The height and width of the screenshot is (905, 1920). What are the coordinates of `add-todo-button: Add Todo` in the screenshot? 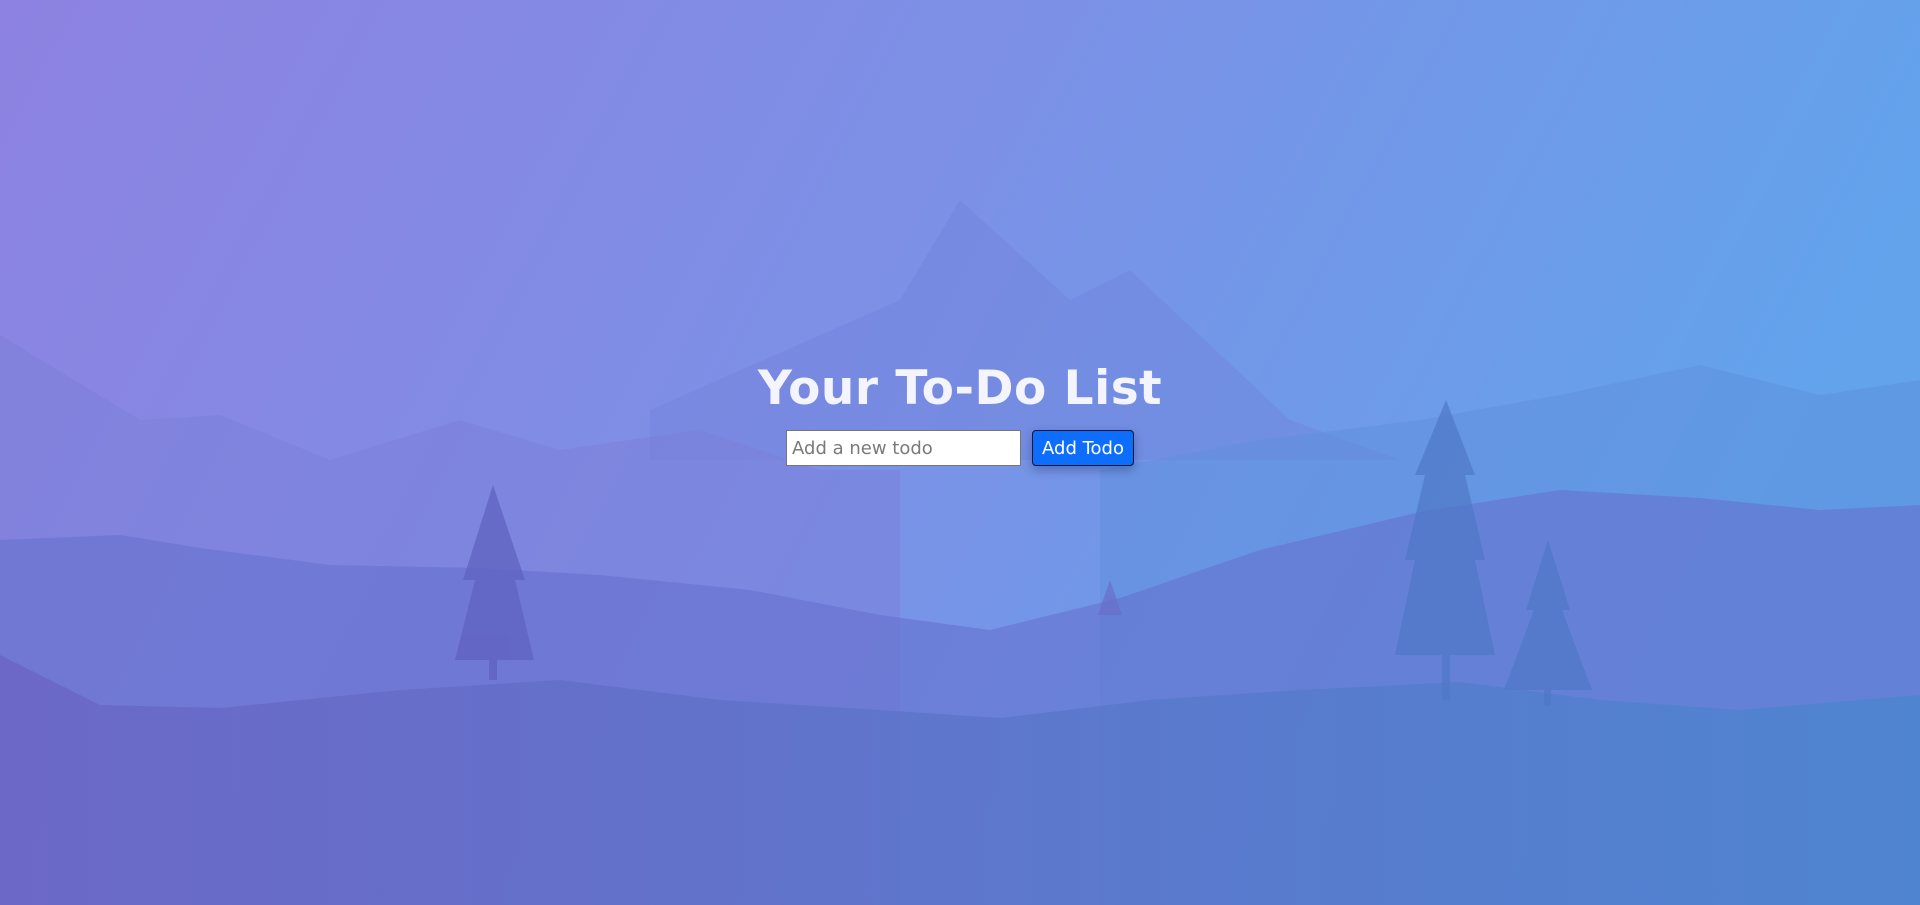 It's located at (1083, 448).